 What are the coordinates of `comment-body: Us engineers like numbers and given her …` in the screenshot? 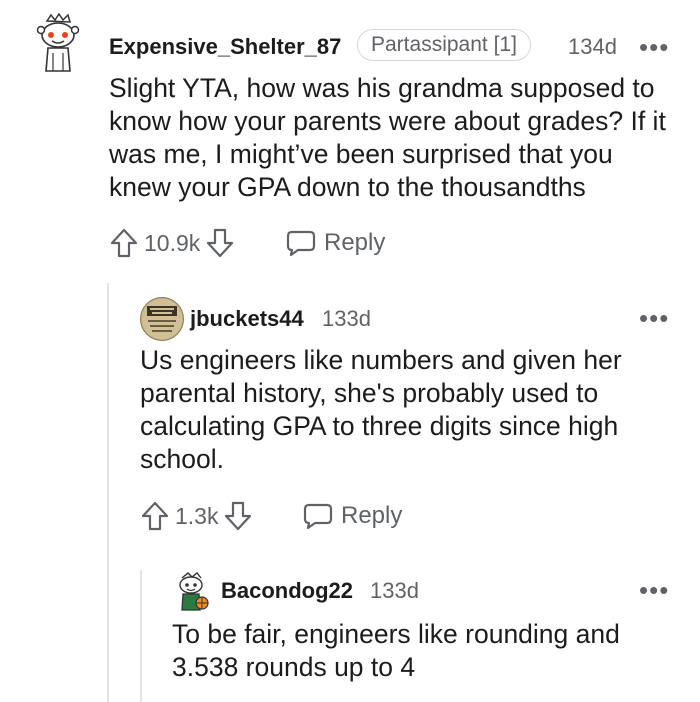 It's located at (381, 409).